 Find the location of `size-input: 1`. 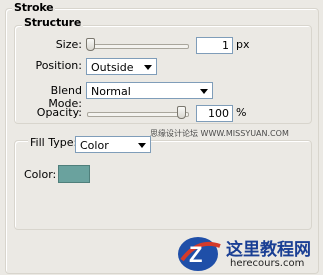

size-input: 1 is located at coordinates (214, 45).